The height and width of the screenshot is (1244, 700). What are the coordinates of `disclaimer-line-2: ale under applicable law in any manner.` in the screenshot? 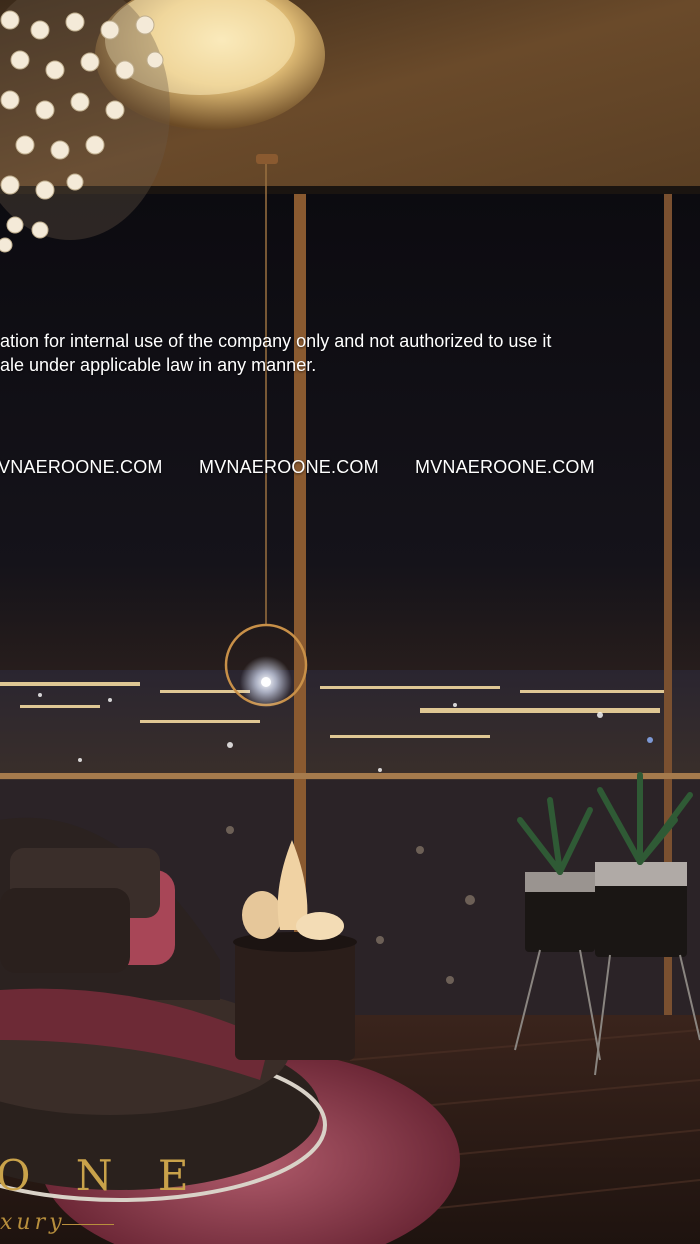 It's located at (158, 365).